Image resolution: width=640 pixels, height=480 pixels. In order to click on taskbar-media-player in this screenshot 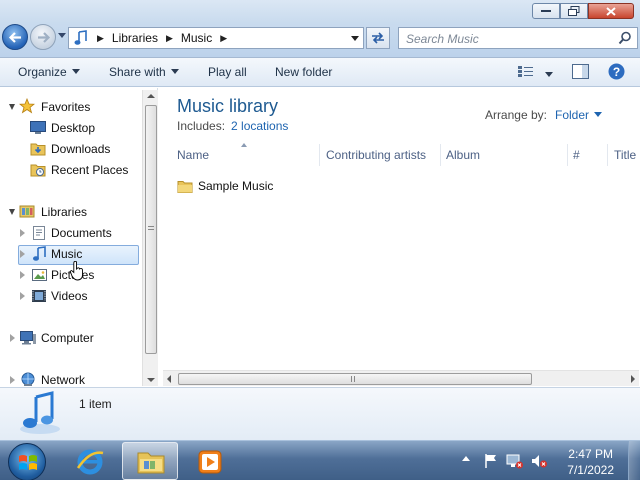, I will do `click(210, 461)`.